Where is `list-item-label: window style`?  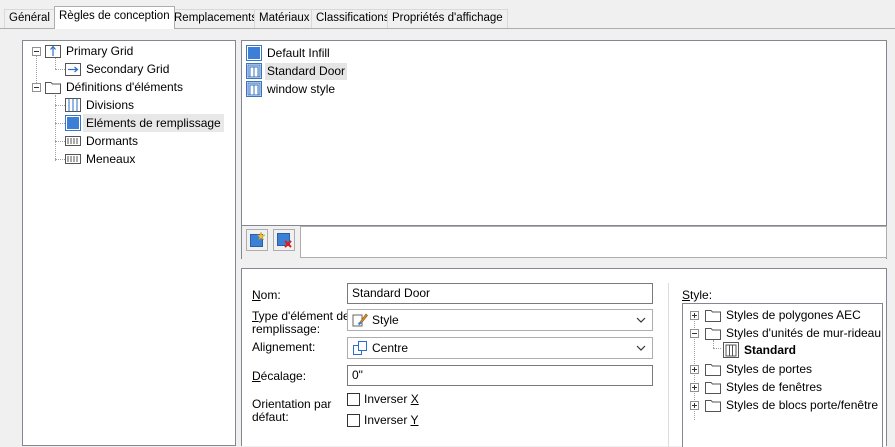
list-item-label: window style is located at coordinates (301, 89).